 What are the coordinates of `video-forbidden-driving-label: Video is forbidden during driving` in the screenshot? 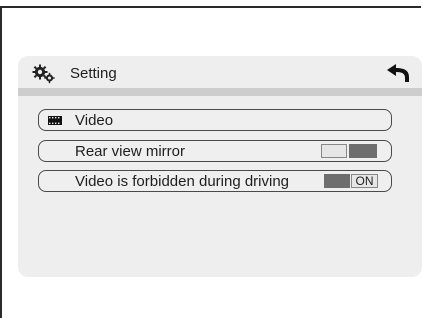 It's located at (182, 181).